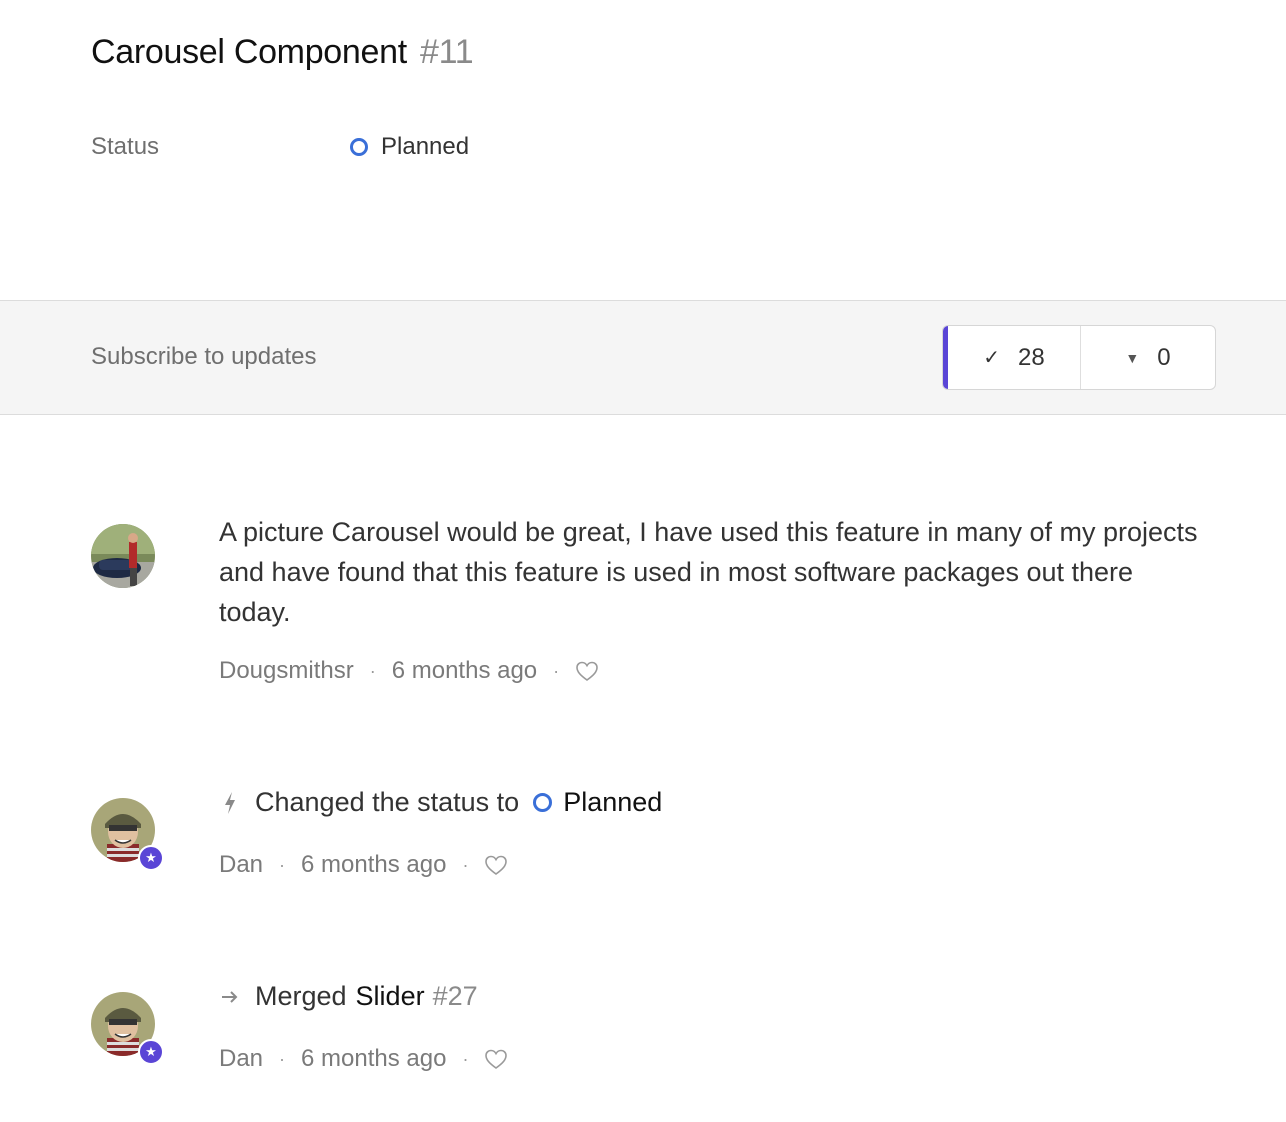  I want to click on comment-time: 6 months ago, so click(464, 671).